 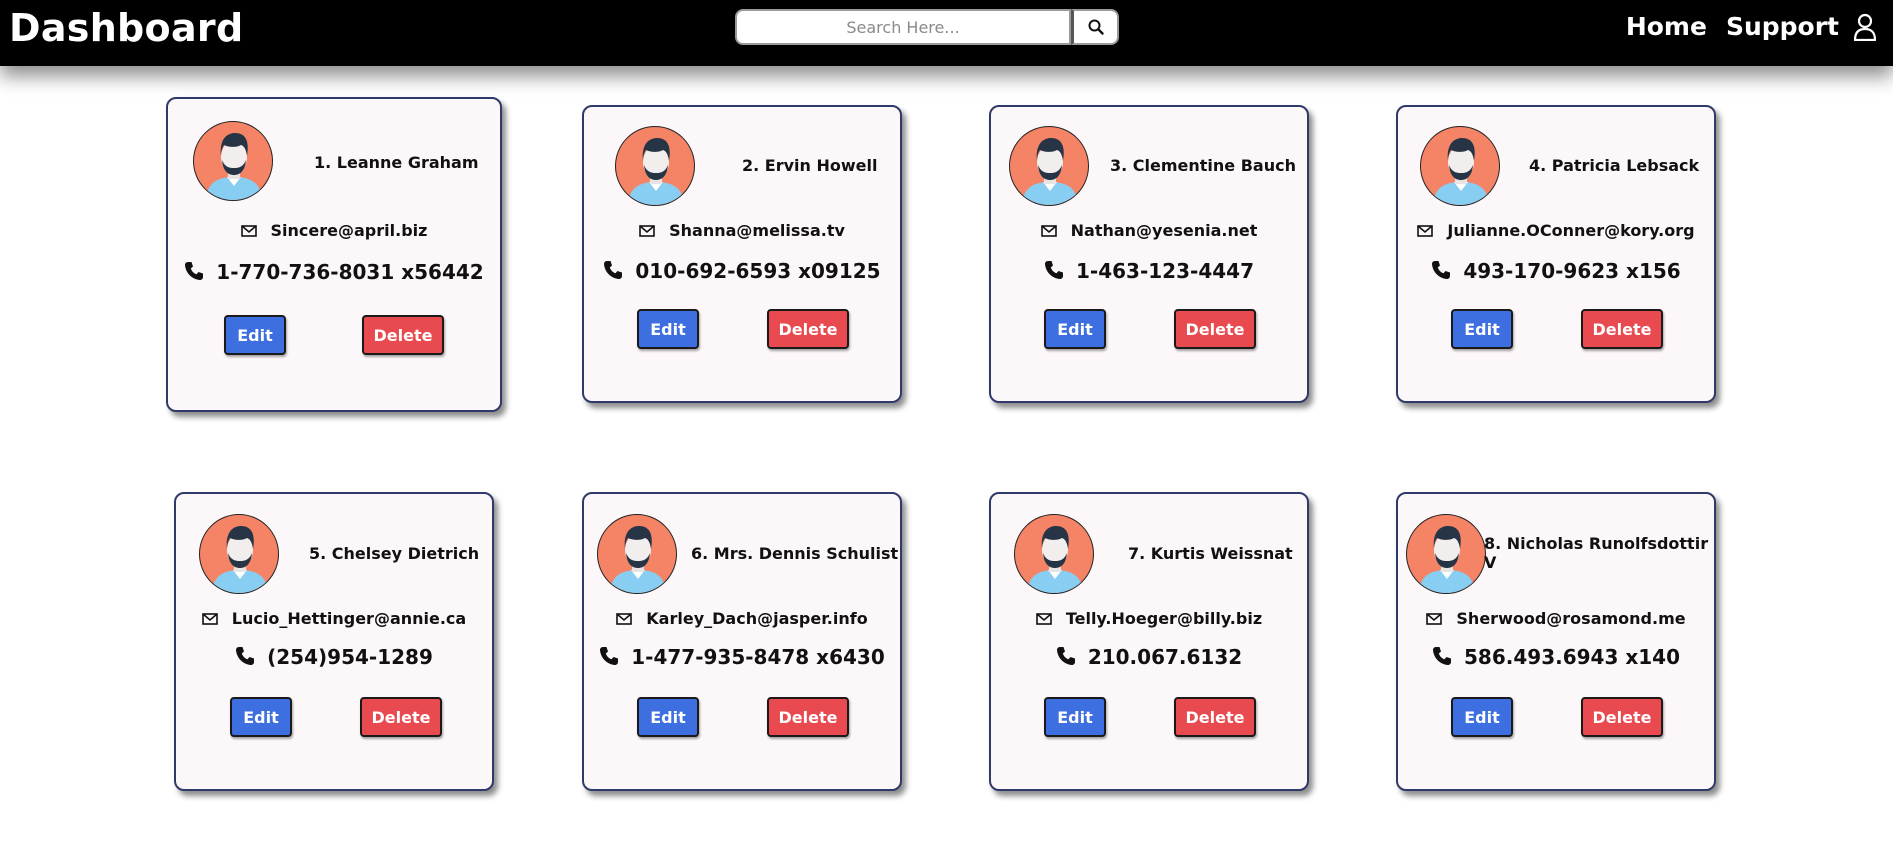 I want to click on user-phone: 1-477-935-8478 x6430, so click(x=758, y=657).